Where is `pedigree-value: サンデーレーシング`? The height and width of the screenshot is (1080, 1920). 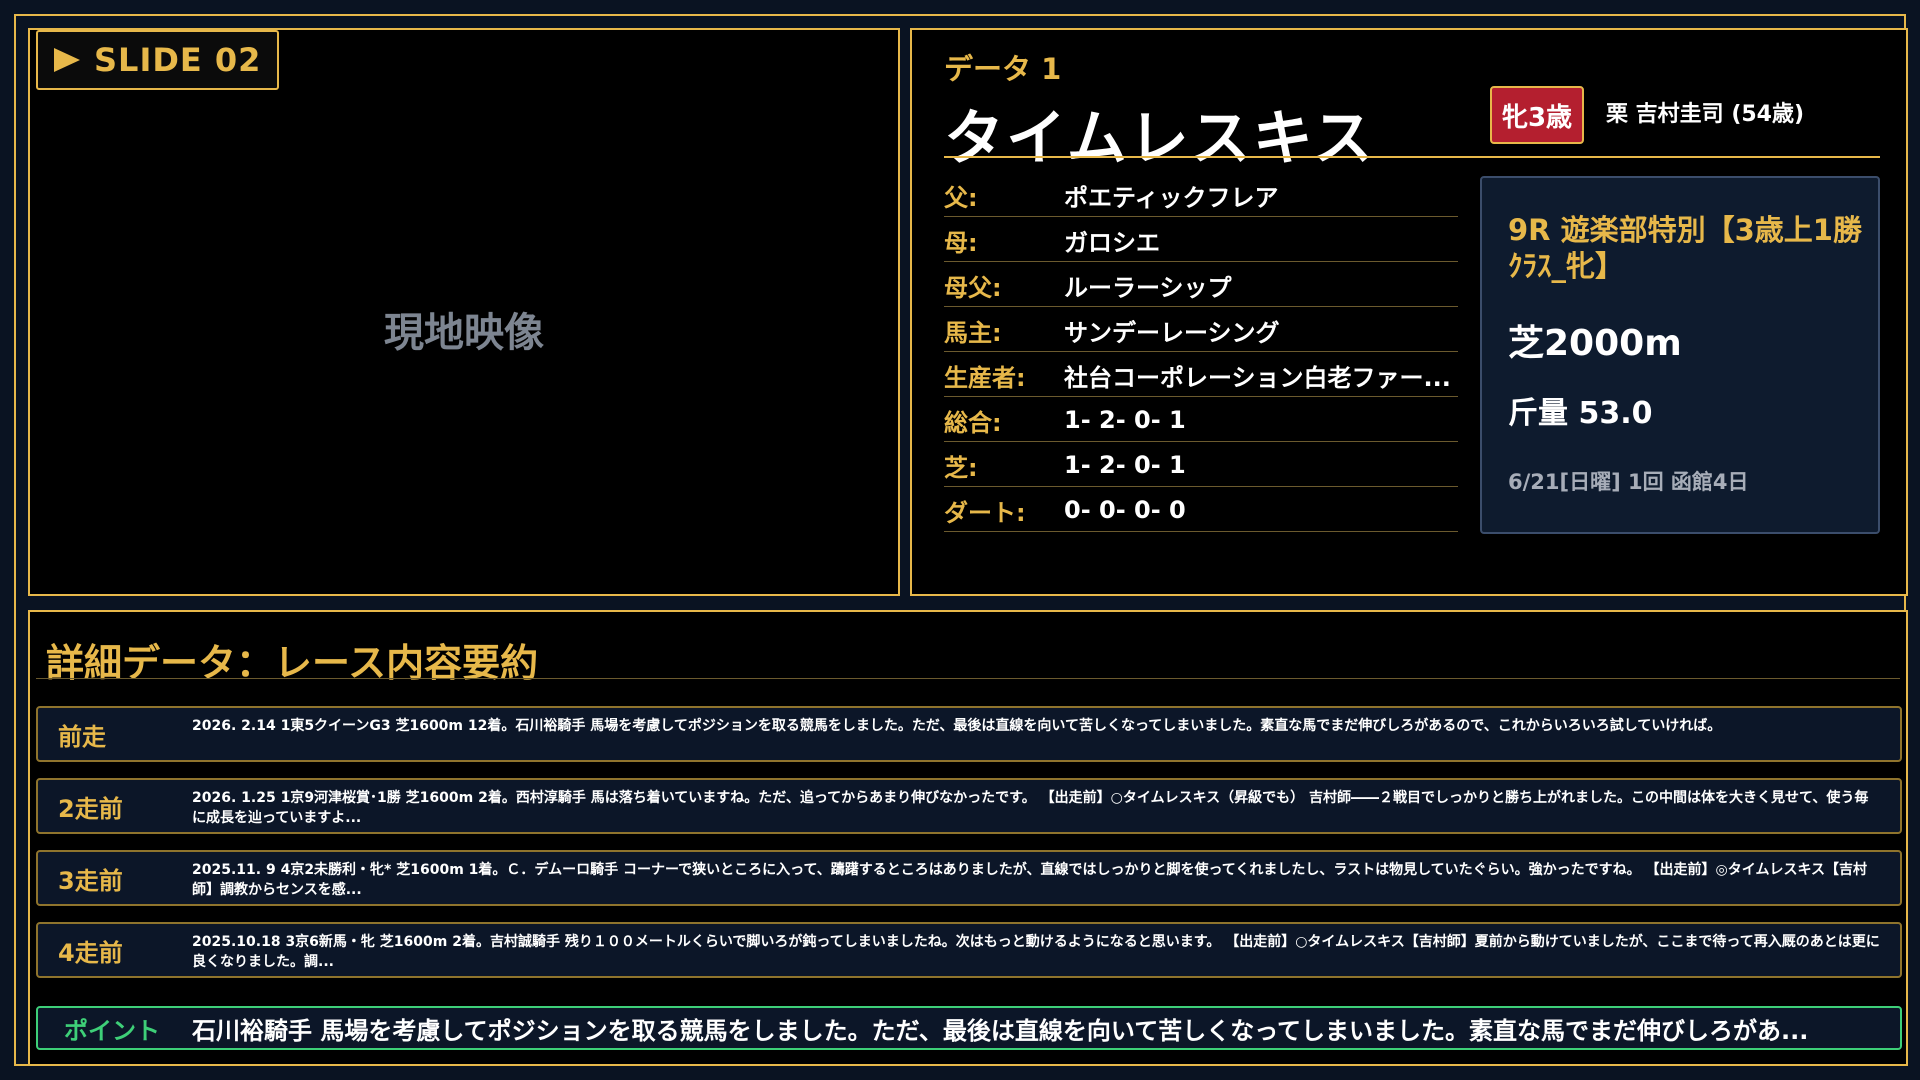 pedigree-value: サンデーレーシング is located at coordinates (1172, 332).